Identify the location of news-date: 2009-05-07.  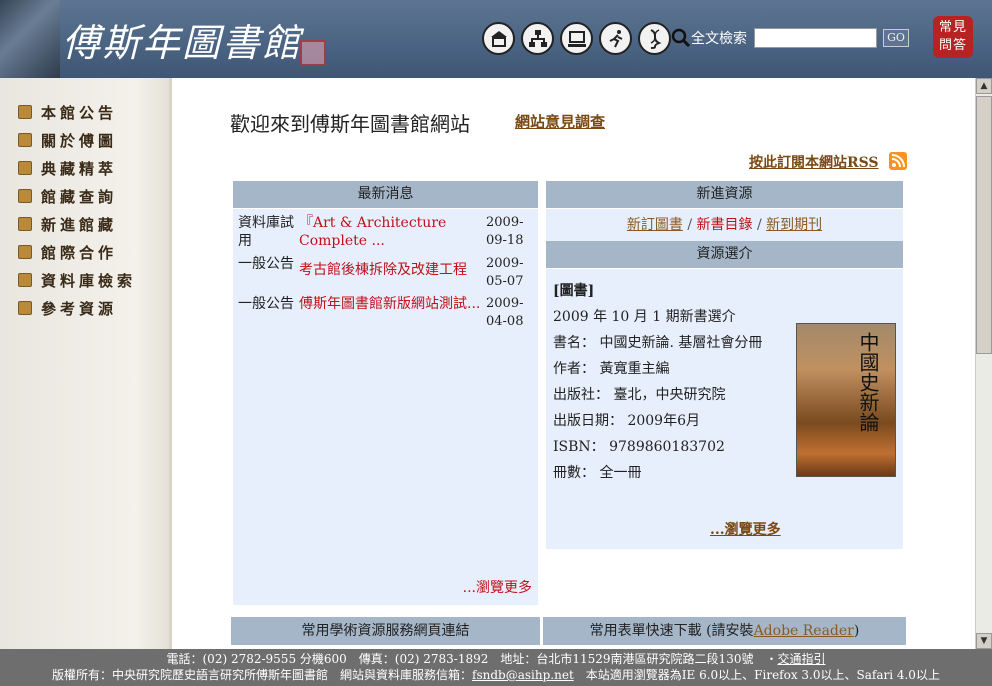
(505, 272).